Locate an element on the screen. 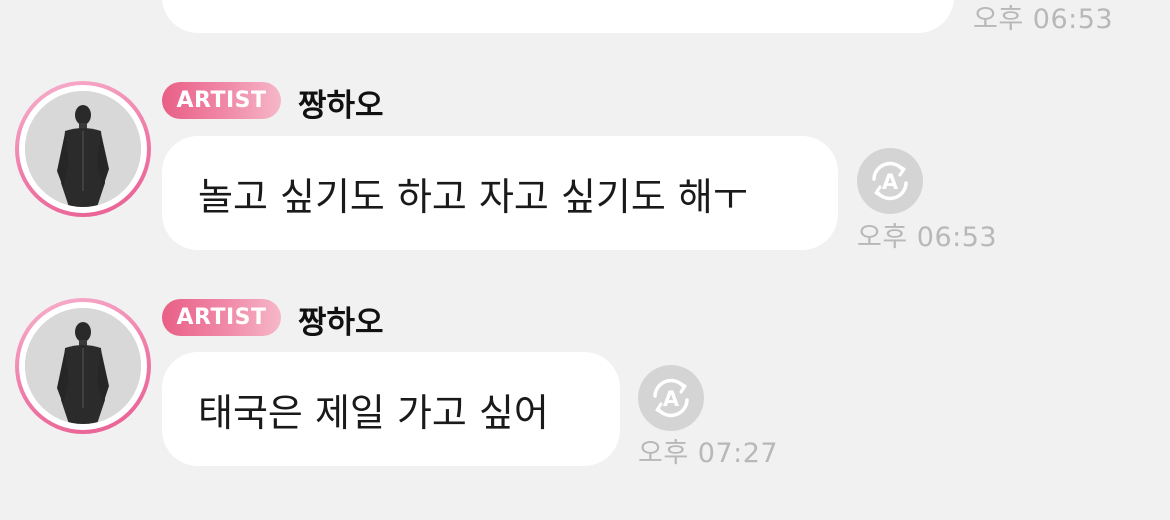 The width and height of the screenshot is (1170, 520). message-bubble: 놀고 싶기도 하고 자고 싶기도 해ㅜ is located at coordinates (500, 193).